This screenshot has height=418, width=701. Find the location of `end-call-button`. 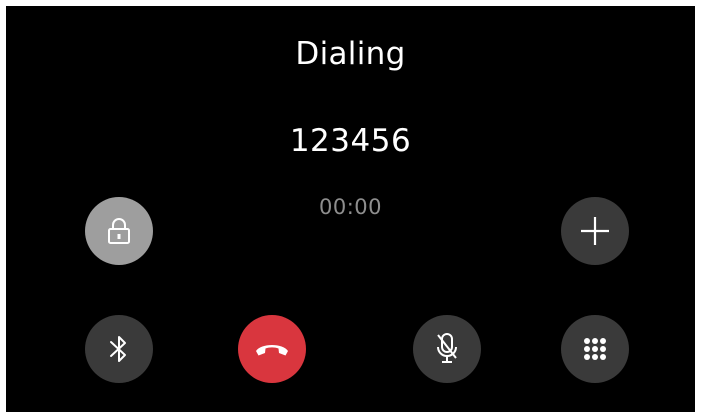

end-call-button is located at coordinates (272, 349).